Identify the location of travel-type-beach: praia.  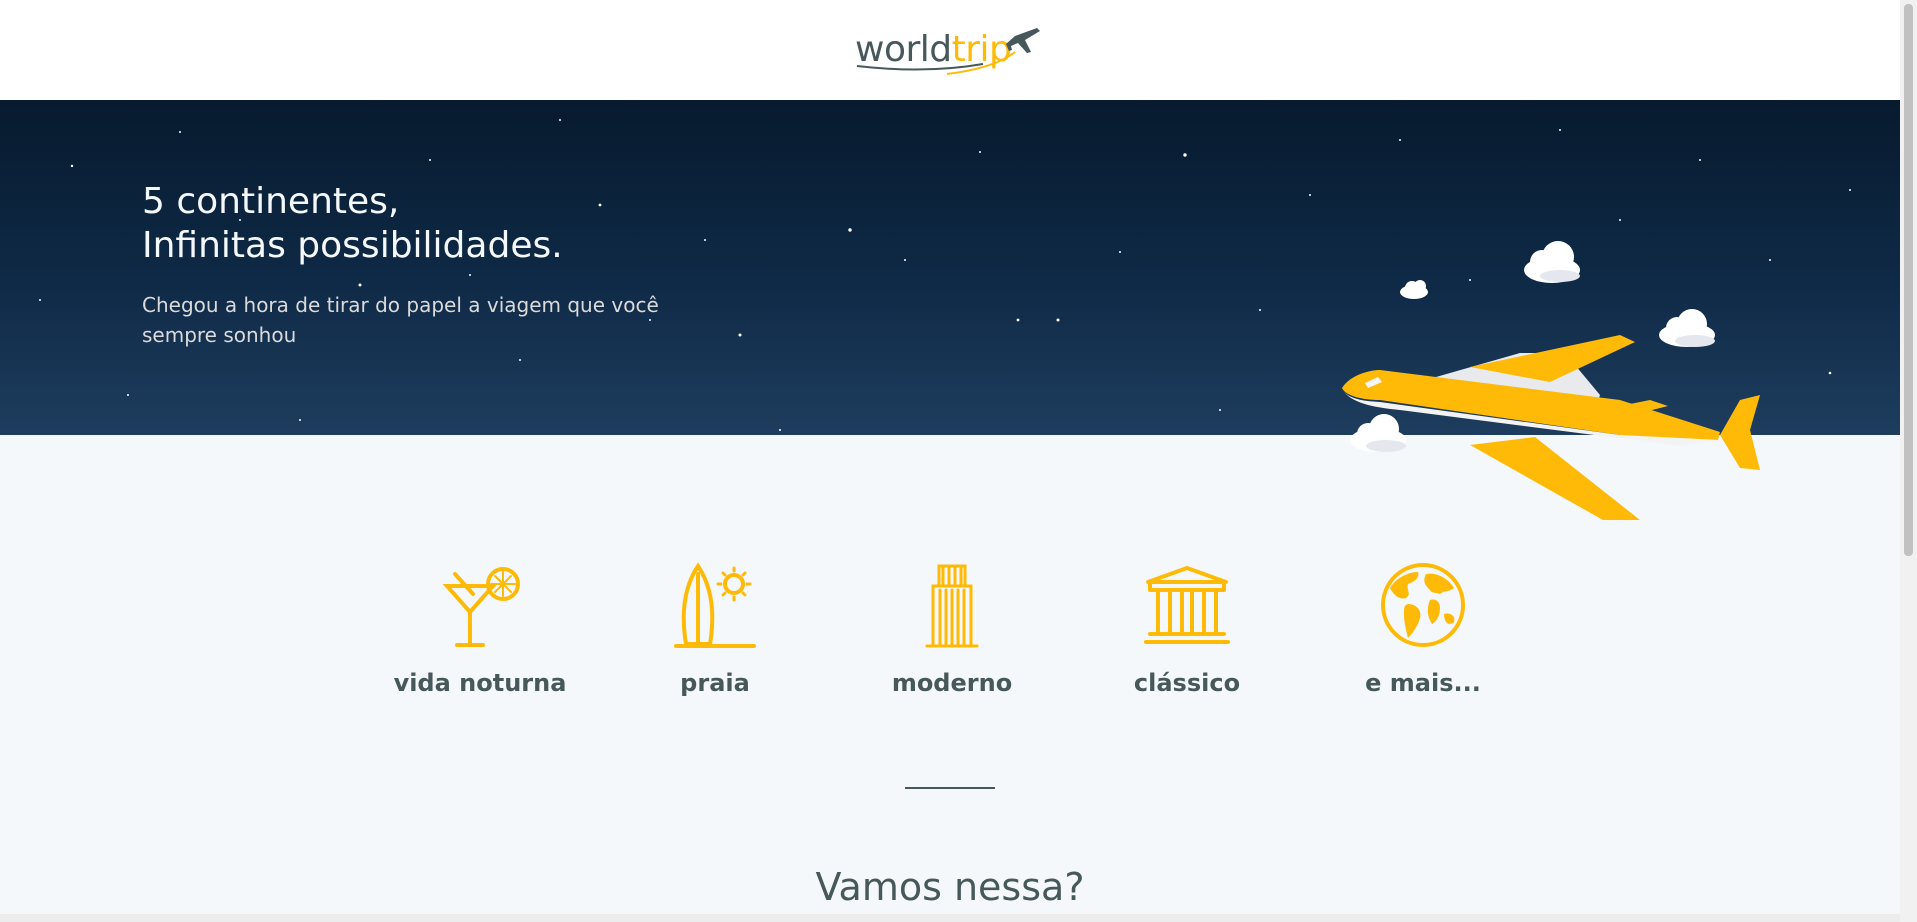
(715, 635).